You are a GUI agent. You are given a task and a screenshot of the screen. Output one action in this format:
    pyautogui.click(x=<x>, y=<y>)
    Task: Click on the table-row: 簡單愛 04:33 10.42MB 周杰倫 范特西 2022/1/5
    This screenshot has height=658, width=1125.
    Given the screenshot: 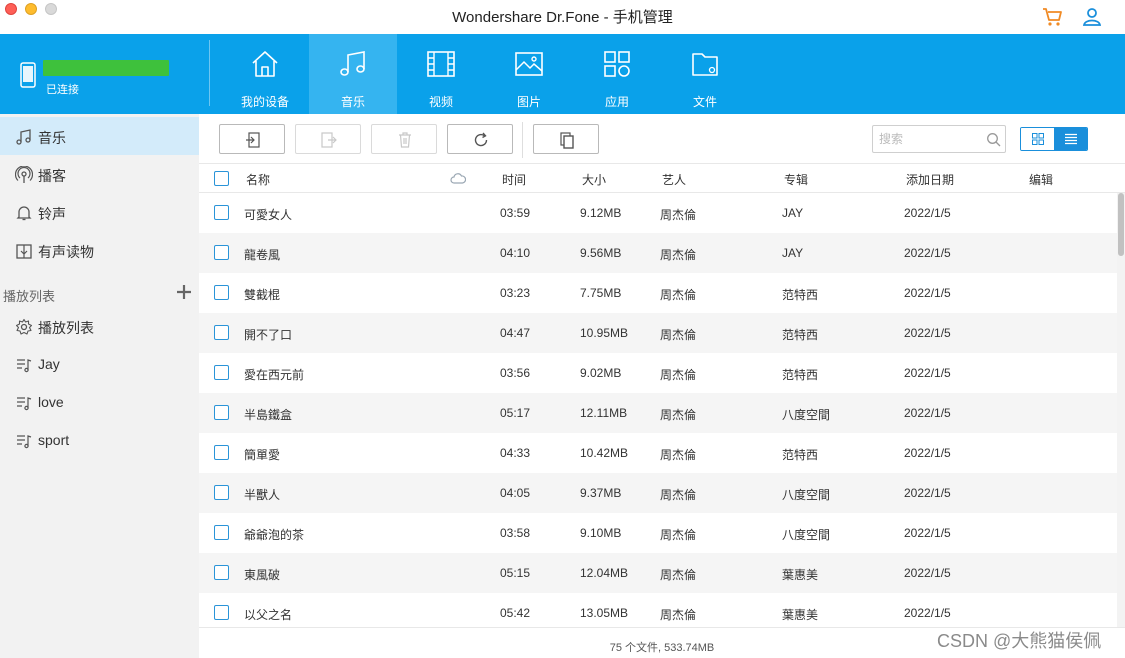 What is the action you would take?
    pyautogui.click(x=658, y=453)
    